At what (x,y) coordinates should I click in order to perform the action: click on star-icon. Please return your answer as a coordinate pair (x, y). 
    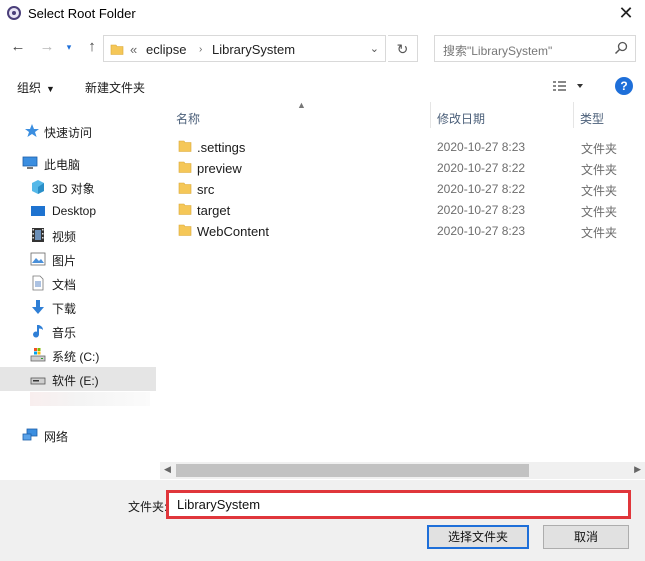
    Looking at the image, I should click on (32, 131).